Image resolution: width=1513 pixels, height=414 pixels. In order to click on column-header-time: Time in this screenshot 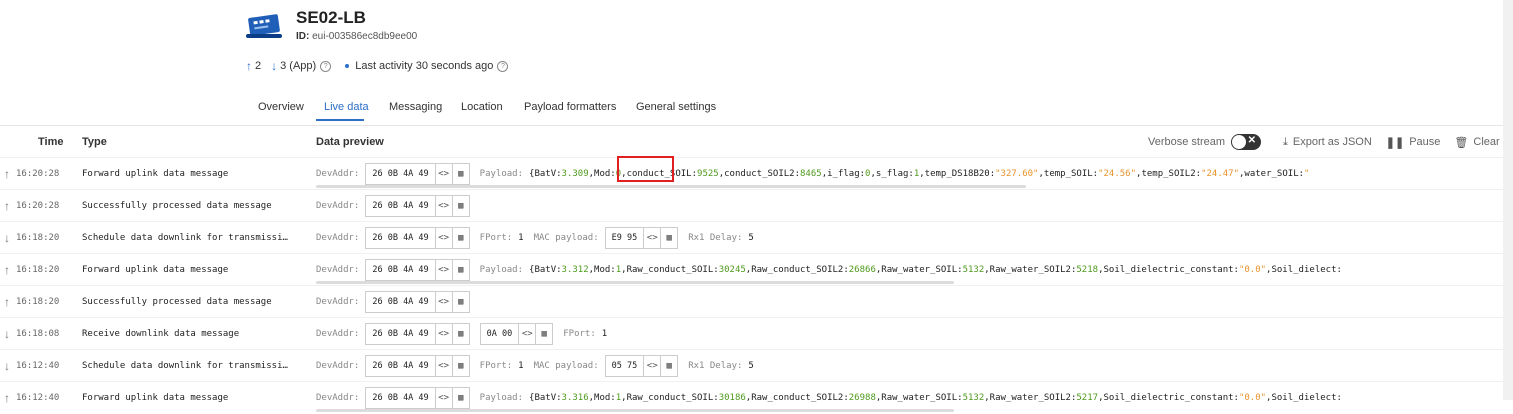, I will do `click(51, 142)`.